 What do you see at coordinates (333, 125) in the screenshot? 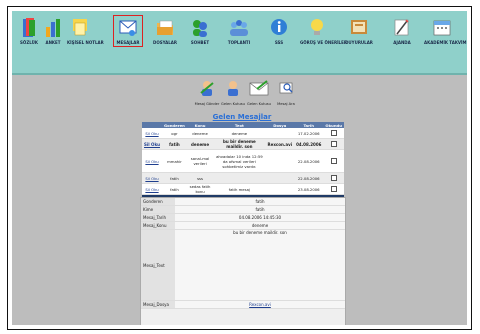
I see `column-header: Okundu` at bounding box center [333, 125].